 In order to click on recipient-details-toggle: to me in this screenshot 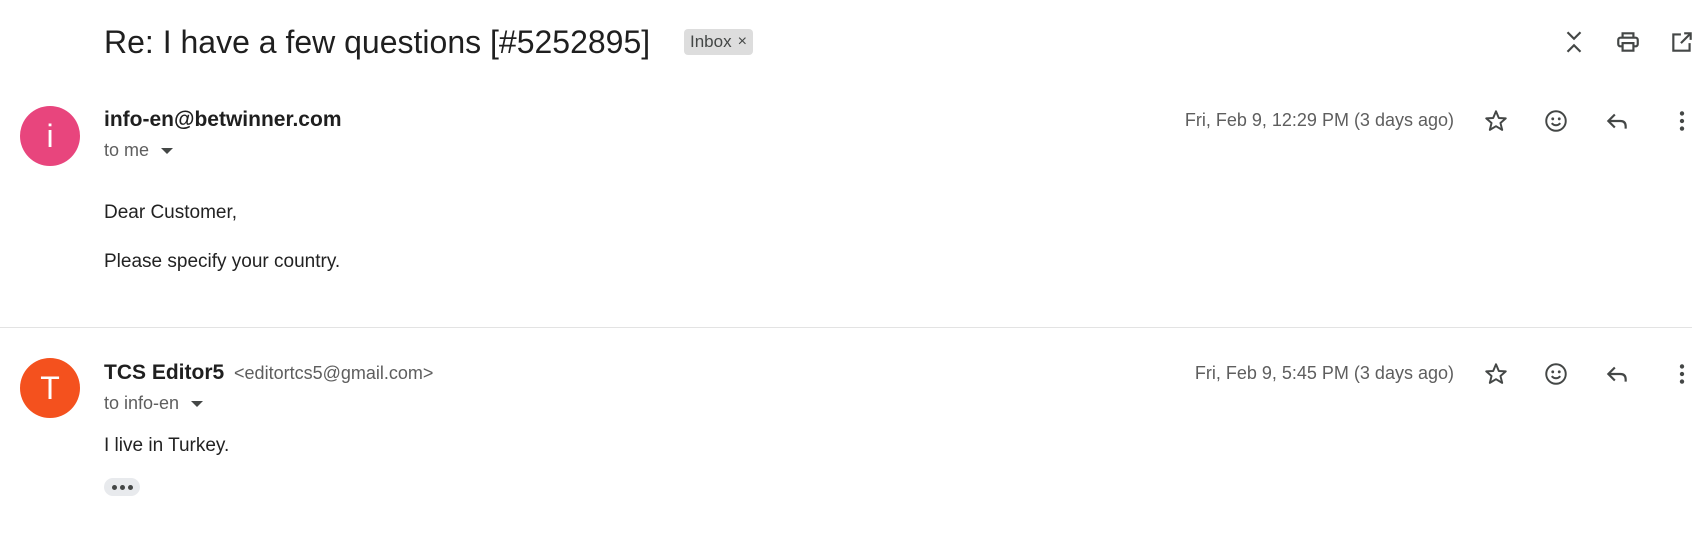, I will do `click(139, 150)`.